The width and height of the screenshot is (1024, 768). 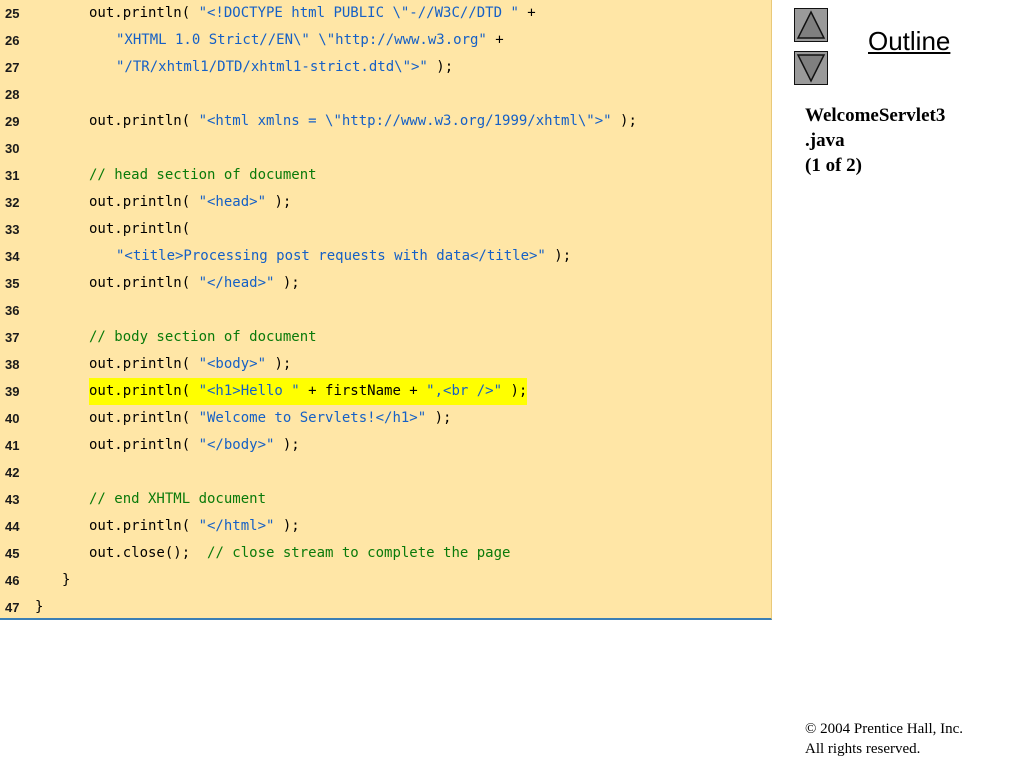 I want to click on code-line: 41 out.println( "</body>" );, so click(x=386, y=445).